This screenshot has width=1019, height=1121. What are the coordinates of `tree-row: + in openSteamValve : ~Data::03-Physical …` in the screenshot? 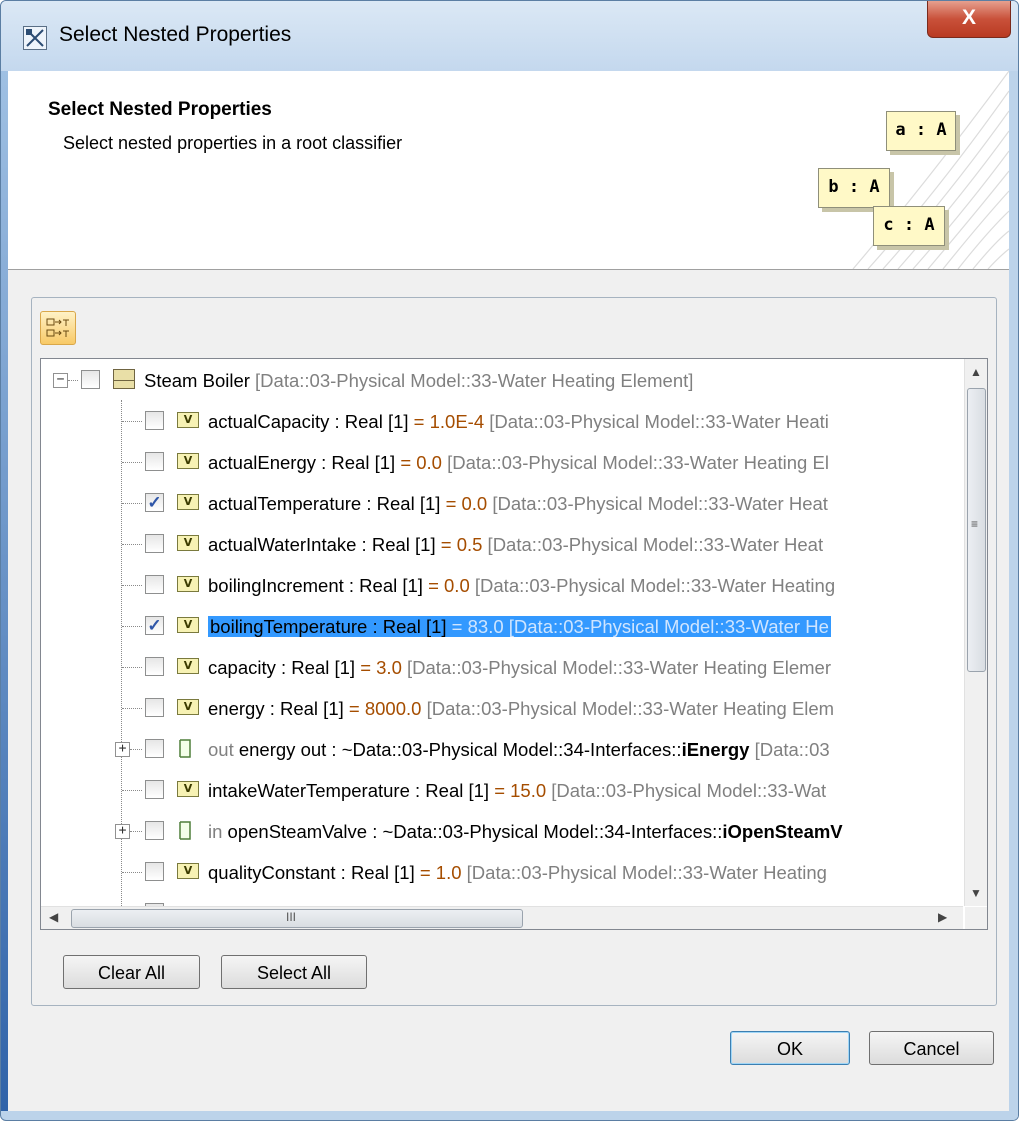 It's located at (502, 831).